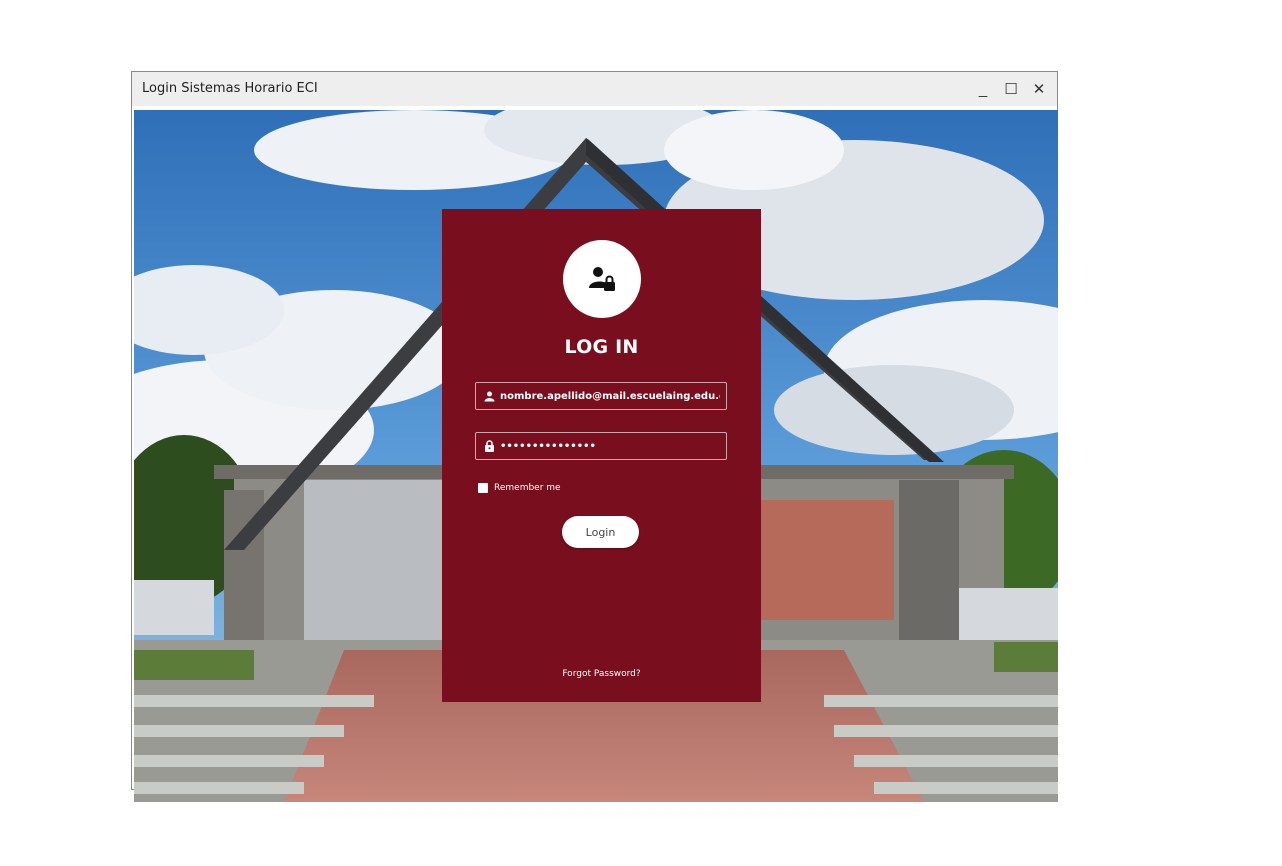 This screenshot has width=1282, height=866. I want to click on username-field, so click(601, 396).